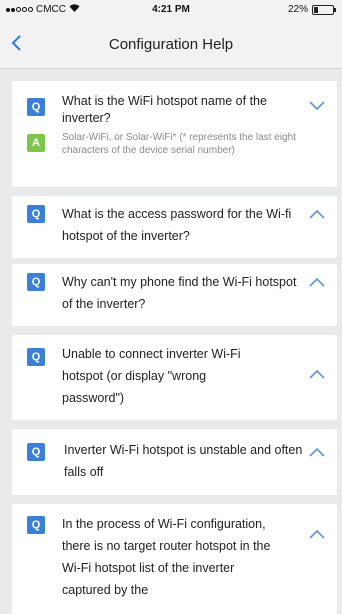 The image size is (342, 614). I want to click on chevron-down-icon, so click(317, 106).